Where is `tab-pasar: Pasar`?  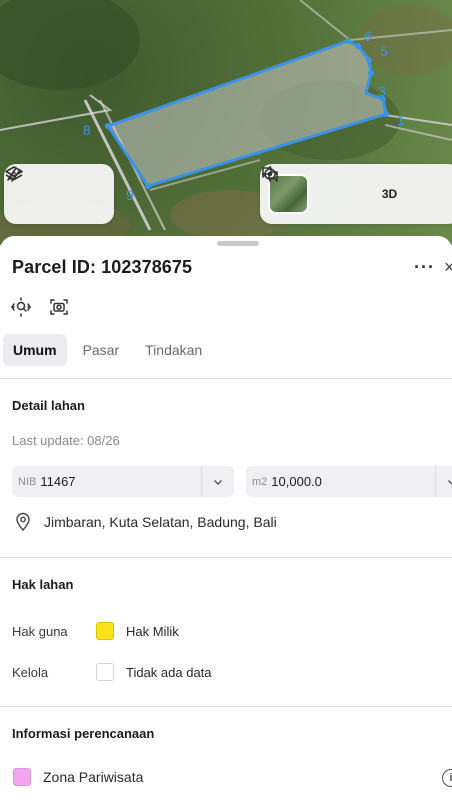 tab-pasar: Pasar is located at coordinates (101, 350).